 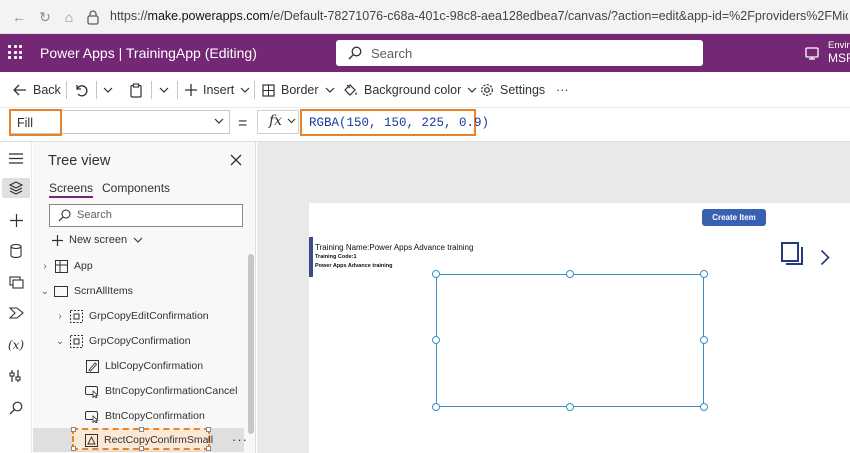 I want to click on media-icon, so click(x=16, y=282).